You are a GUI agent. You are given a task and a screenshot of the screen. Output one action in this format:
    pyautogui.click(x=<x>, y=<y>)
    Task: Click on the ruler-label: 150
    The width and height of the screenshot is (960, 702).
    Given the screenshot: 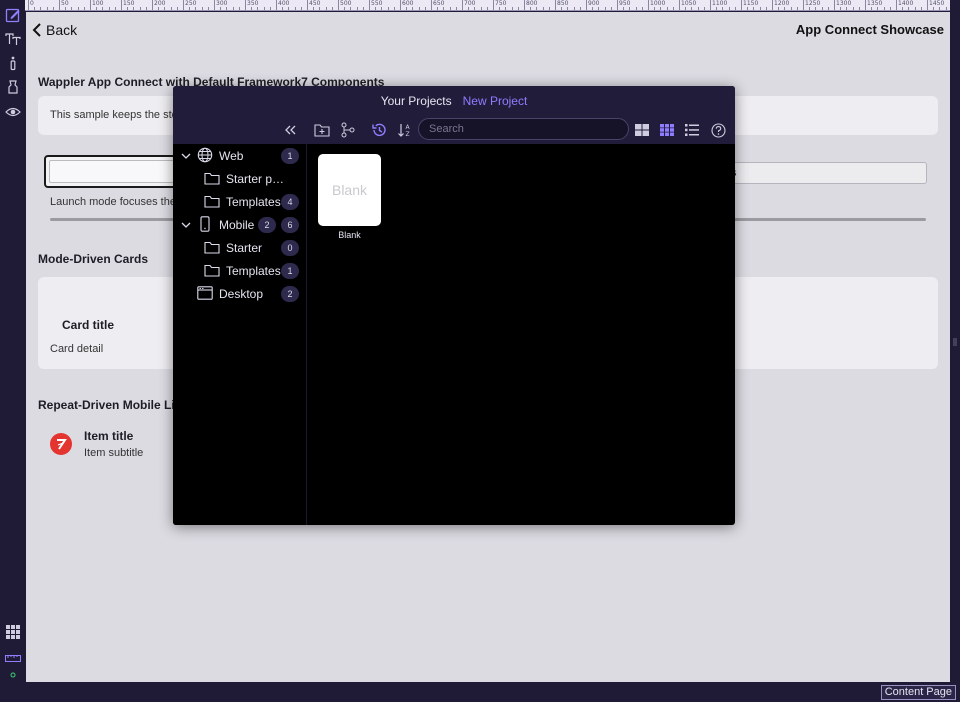 What is the action you would take?
    pyautogui.click(x=129, y=3)
    